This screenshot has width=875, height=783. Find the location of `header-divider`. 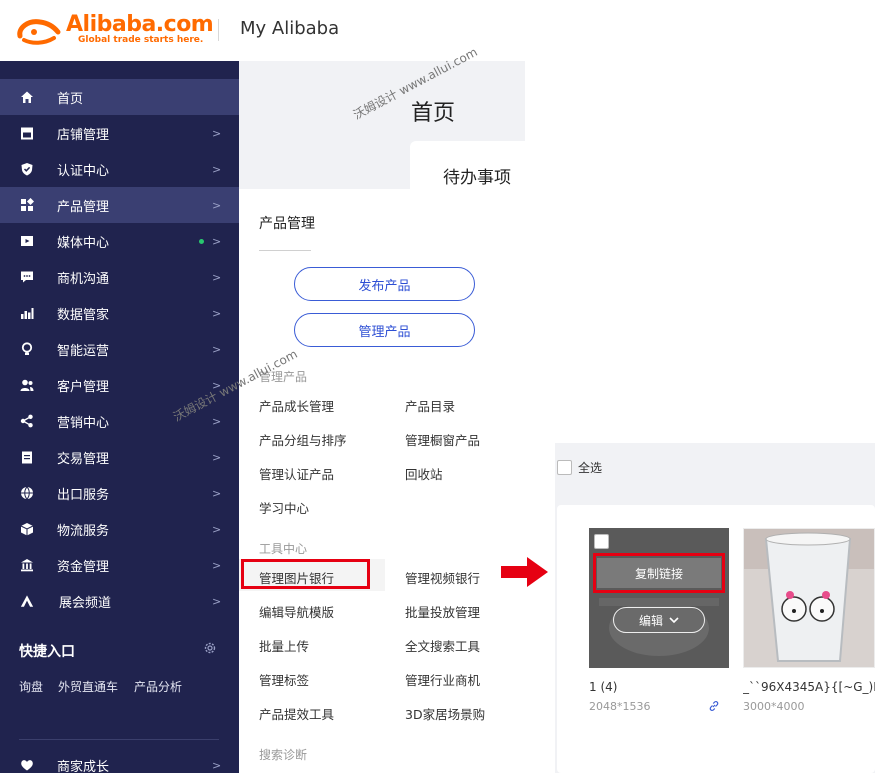

header-divider is located at coordinates (218, 30).